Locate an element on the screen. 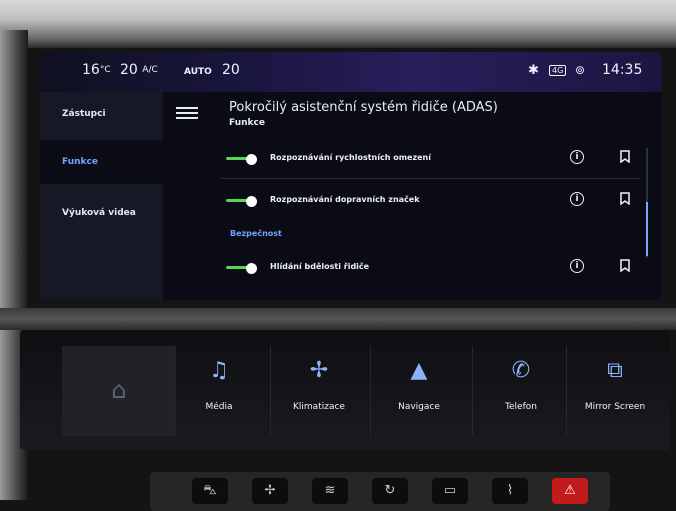 This screenshot has width=676, height=511. setting-label: Rozpoznávání dopravních značek is located at coordinates (345, 199).